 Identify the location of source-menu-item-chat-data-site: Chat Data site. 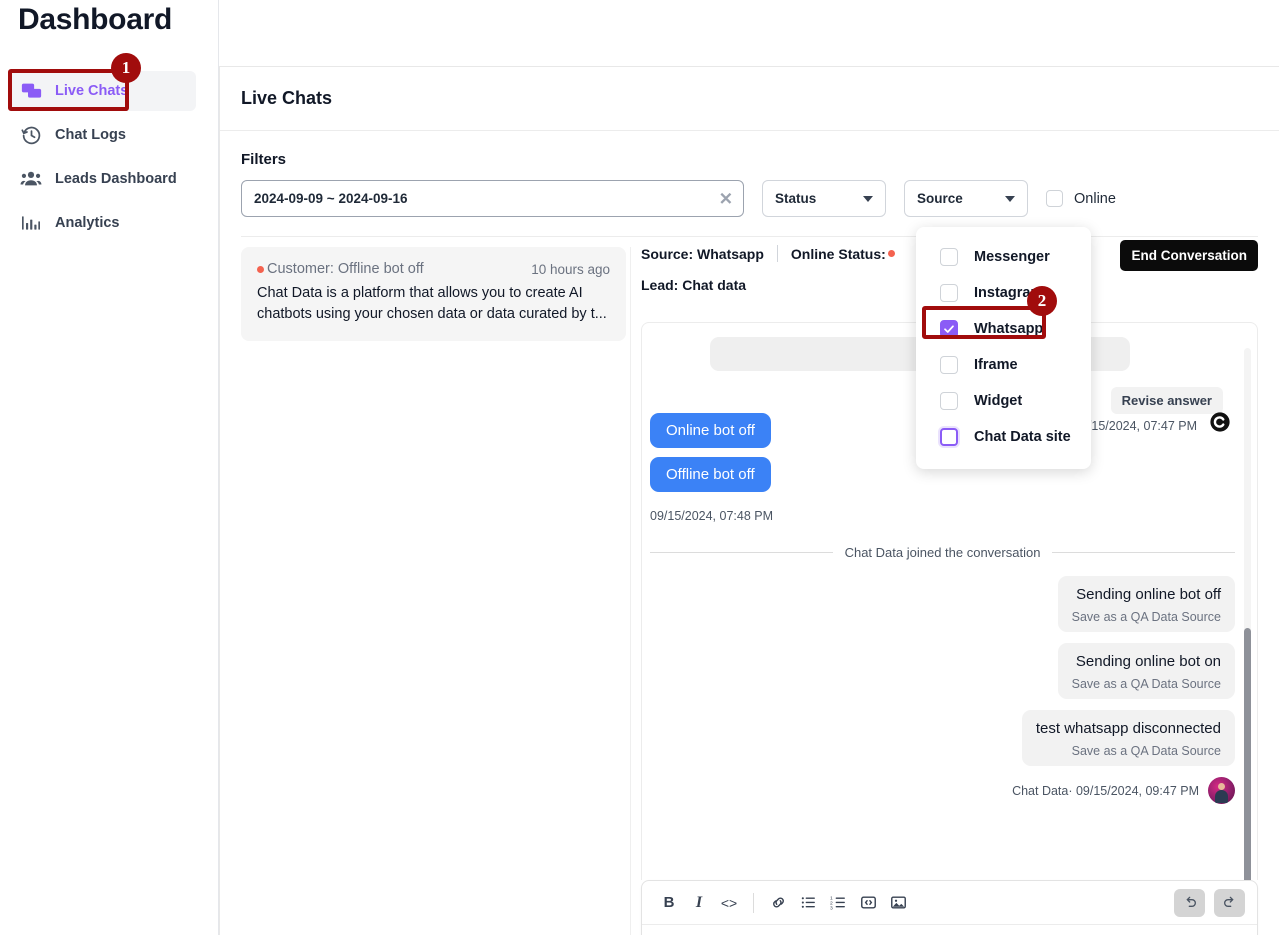
(1003, 437).